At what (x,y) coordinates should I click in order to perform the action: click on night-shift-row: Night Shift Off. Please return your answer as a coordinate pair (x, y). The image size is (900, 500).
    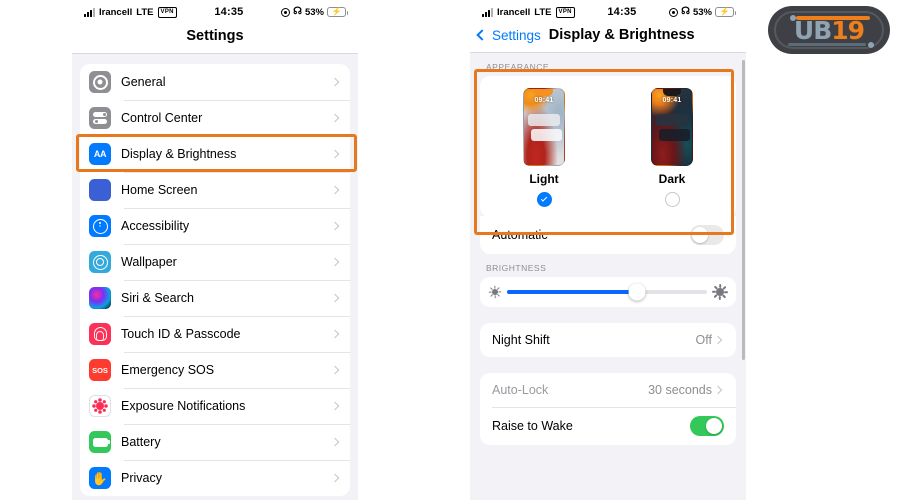
    Looking at the image, I should click on (608, 340).